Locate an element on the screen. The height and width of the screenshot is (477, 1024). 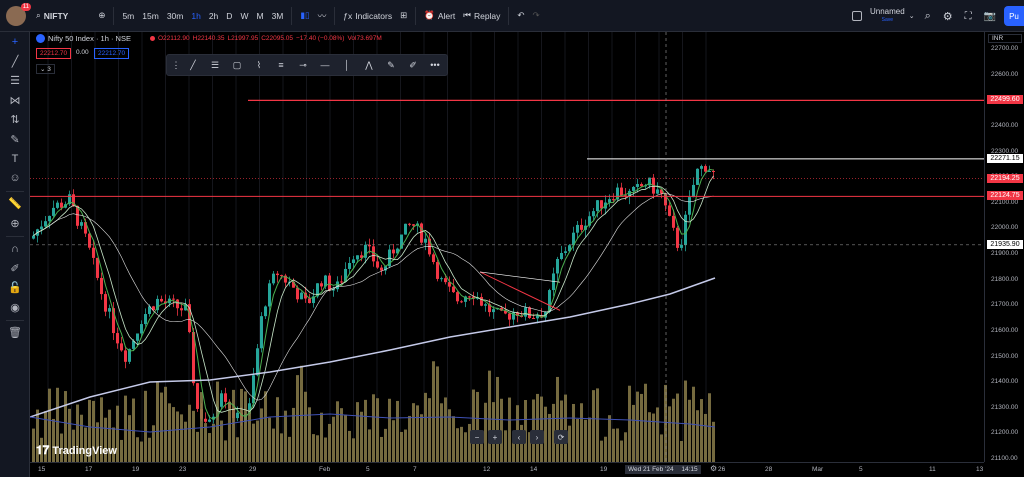
reset-chart-icon: ⟳ is located at coordinates (561, 437).